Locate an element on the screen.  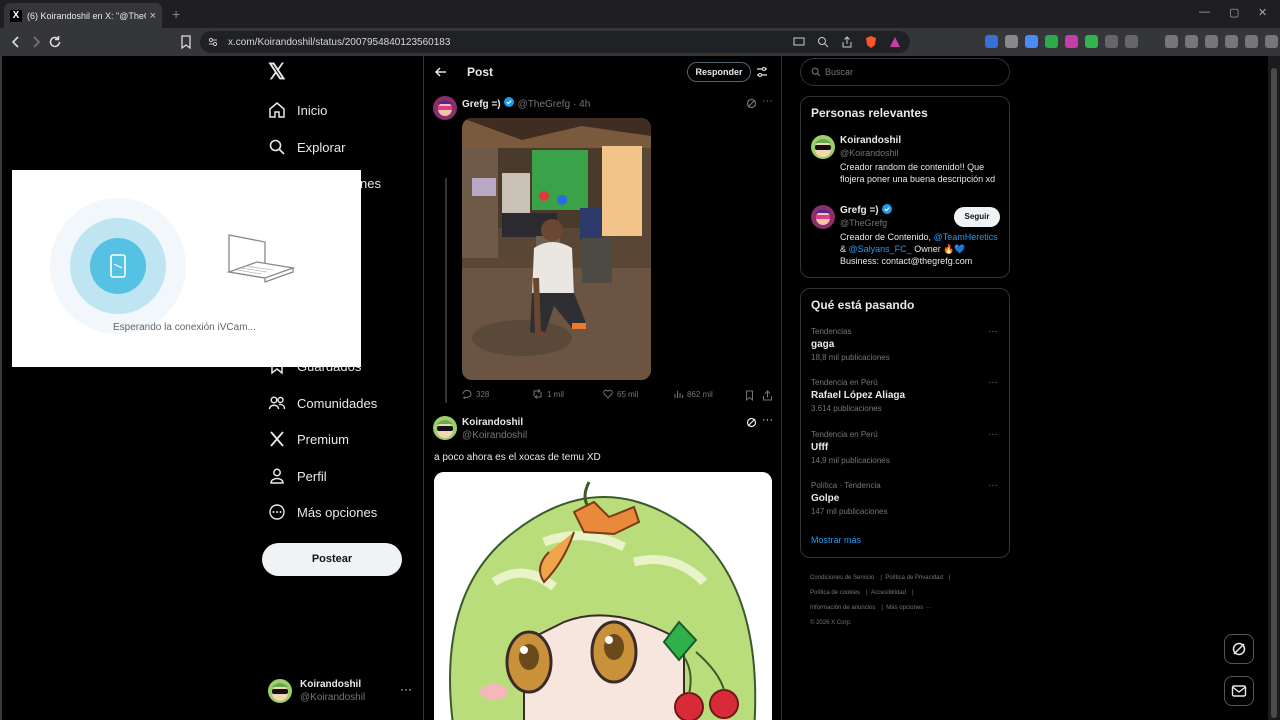
retweet-action: 1 mil is located at coordinates (548, 394).